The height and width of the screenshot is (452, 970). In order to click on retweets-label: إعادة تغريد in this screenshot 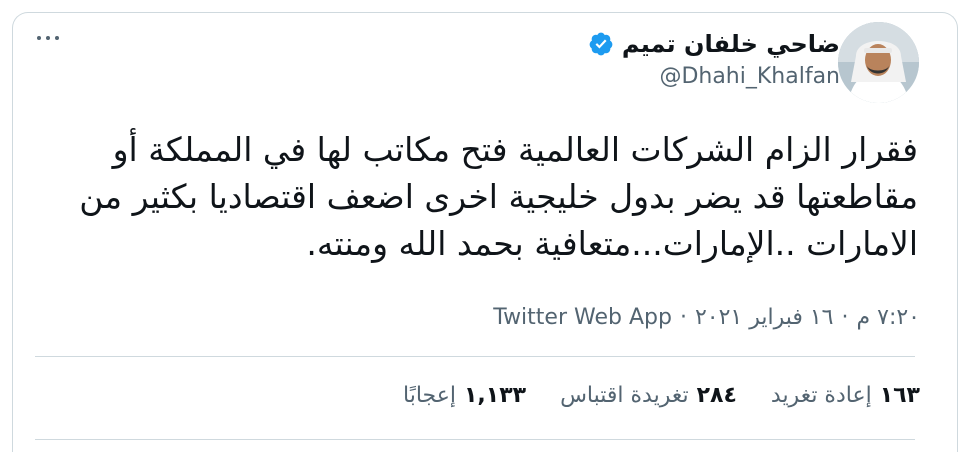, I will do `click(821, 395)`.